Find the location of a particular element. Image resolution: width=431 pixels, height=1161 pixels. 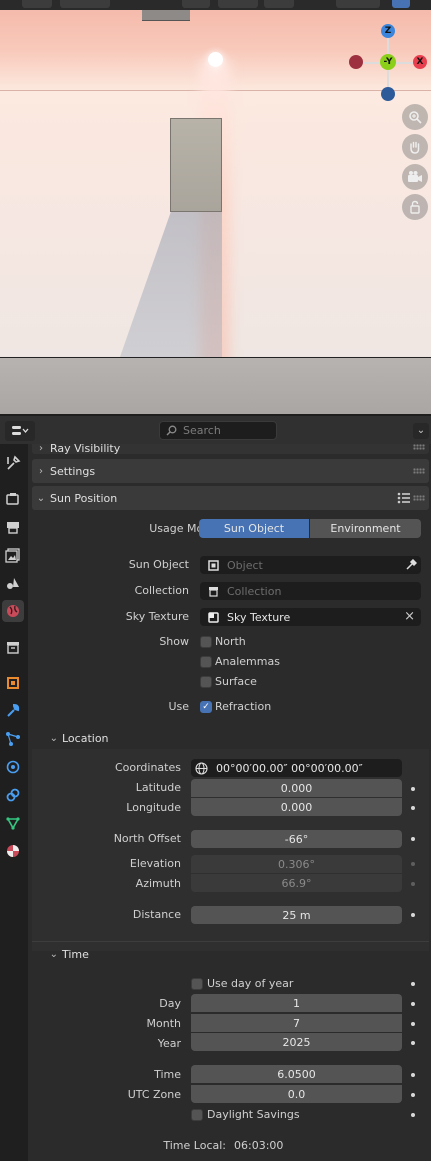

time-field: 6.0500 is located at coordinates (296, 1074).